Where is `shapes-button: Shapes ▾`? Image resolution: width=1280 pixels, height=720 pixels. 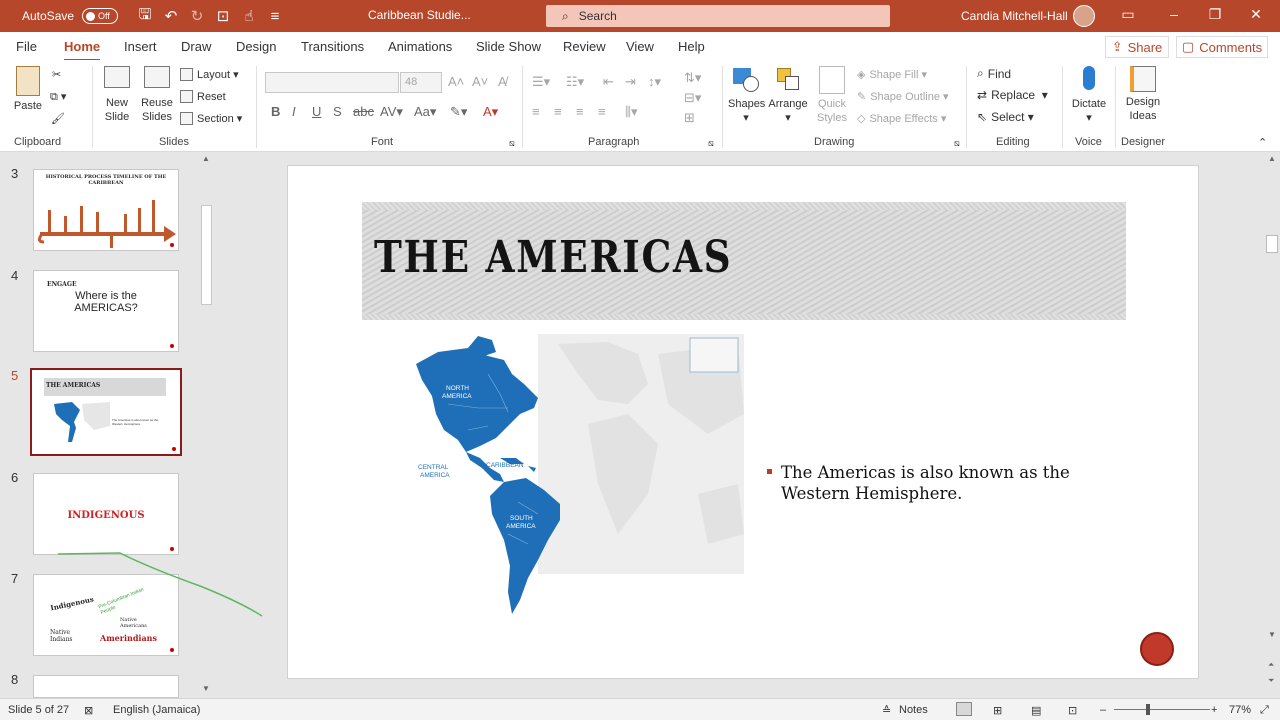
shapes-button: Shapes ▾ is located at coordinates (746, 95).